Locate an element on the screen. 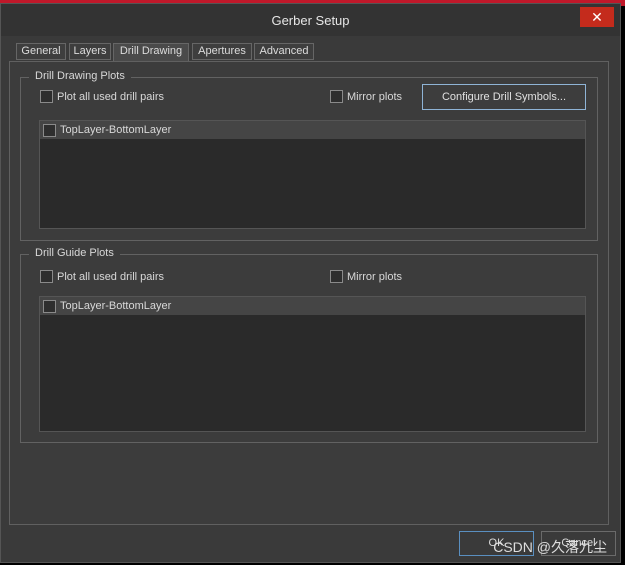  dialog-title: Gerber Setup is located at coordinates (310, 20).